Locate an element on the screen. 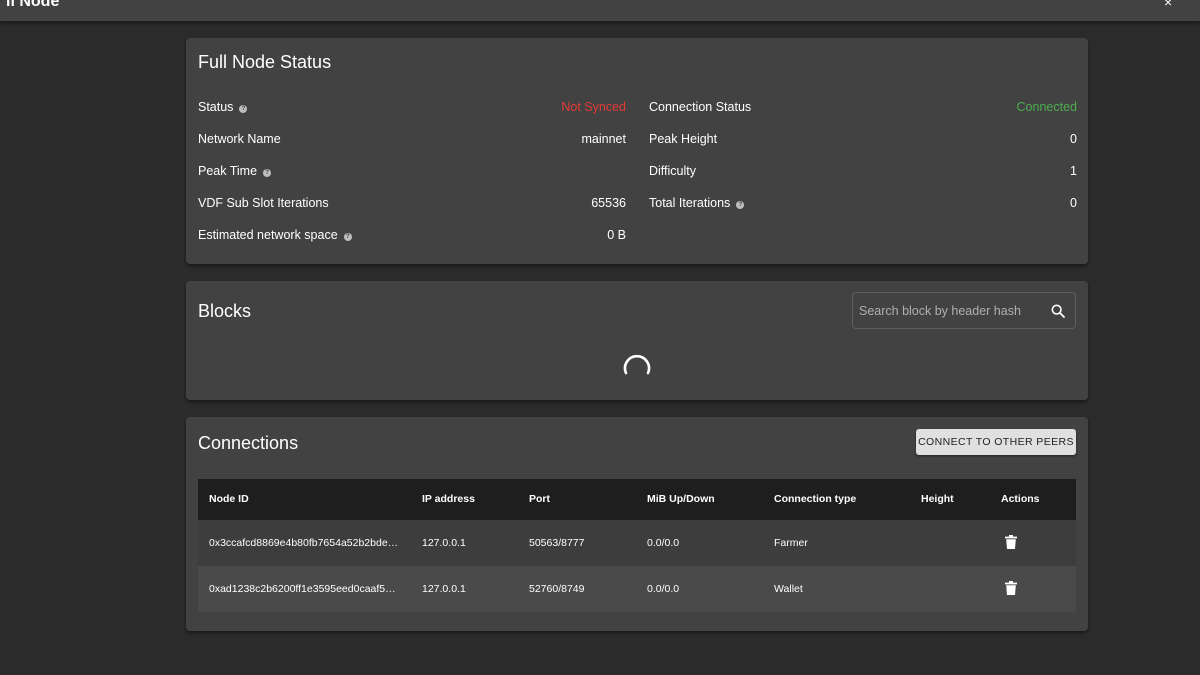 The width and height of the screenshot is (1200, 675). app-header: ll Node × is located at coordinates (600, 10).